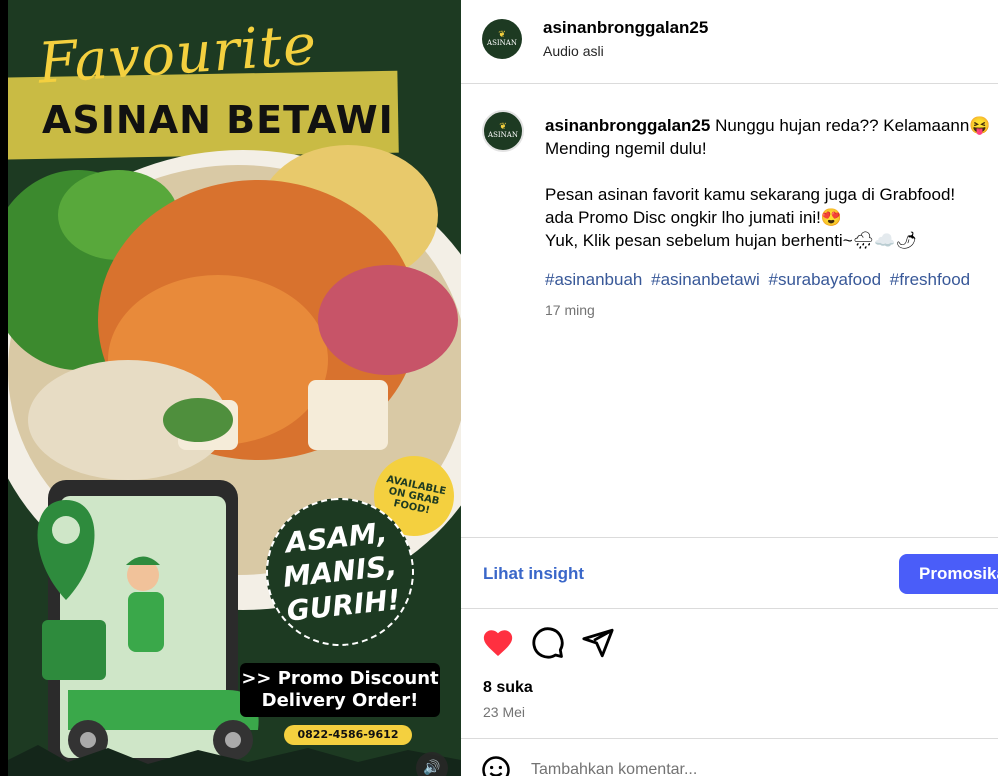 The width and height of the screenshot is (998, 776). What do you see at coordinates (729, 42) in the screenshot?
I see `post-header: ❦ ASINAN asinanbronggalan25 Audio asli` at bounding box center [729, 42].